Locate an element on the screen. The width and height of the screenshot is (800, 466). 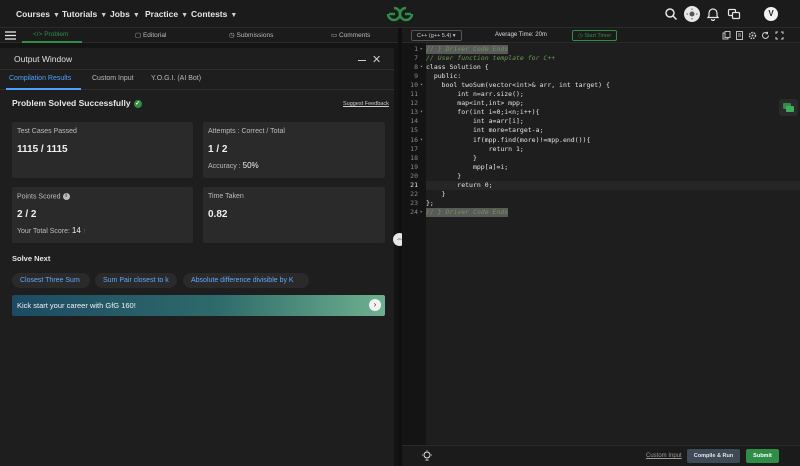
code-line: 22 } is located at coordinates (601, 194).